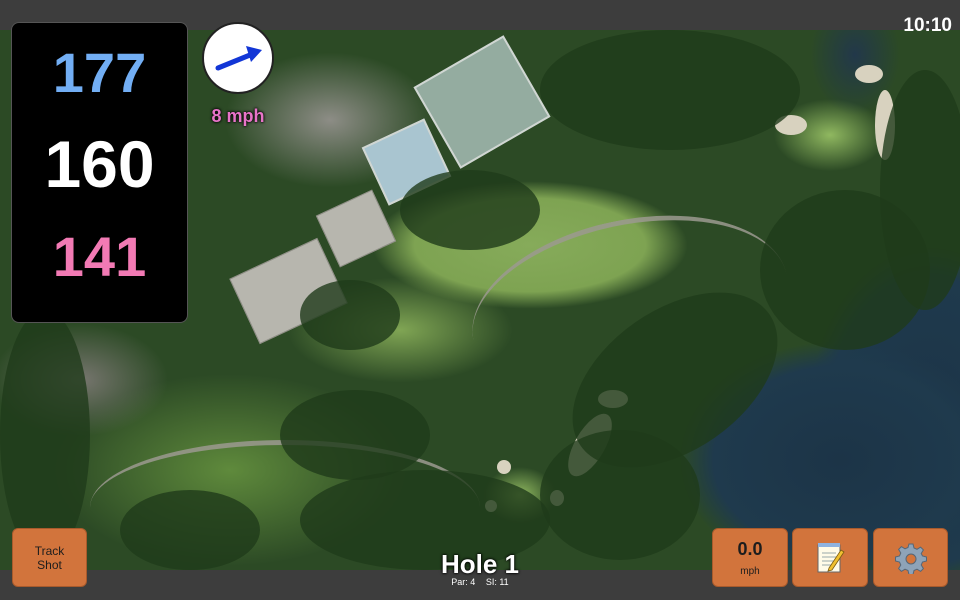 The height and width of the screenshot is (600, 960). I want to click on track-shot-button: Track Shot, so click(49, 557).